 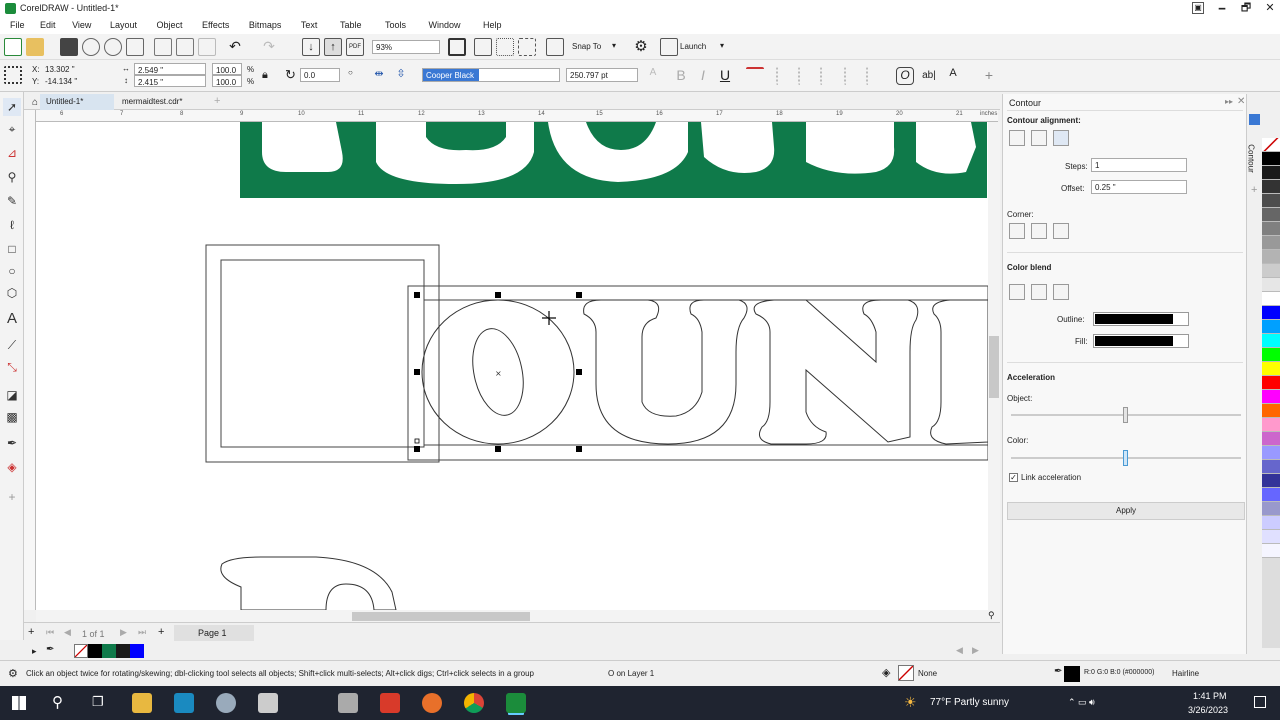 What do you see at coordinates (12, 345) in the screenshot?
I see `dimension-tool-icon: ⟋` at bounding box center [12, 345].